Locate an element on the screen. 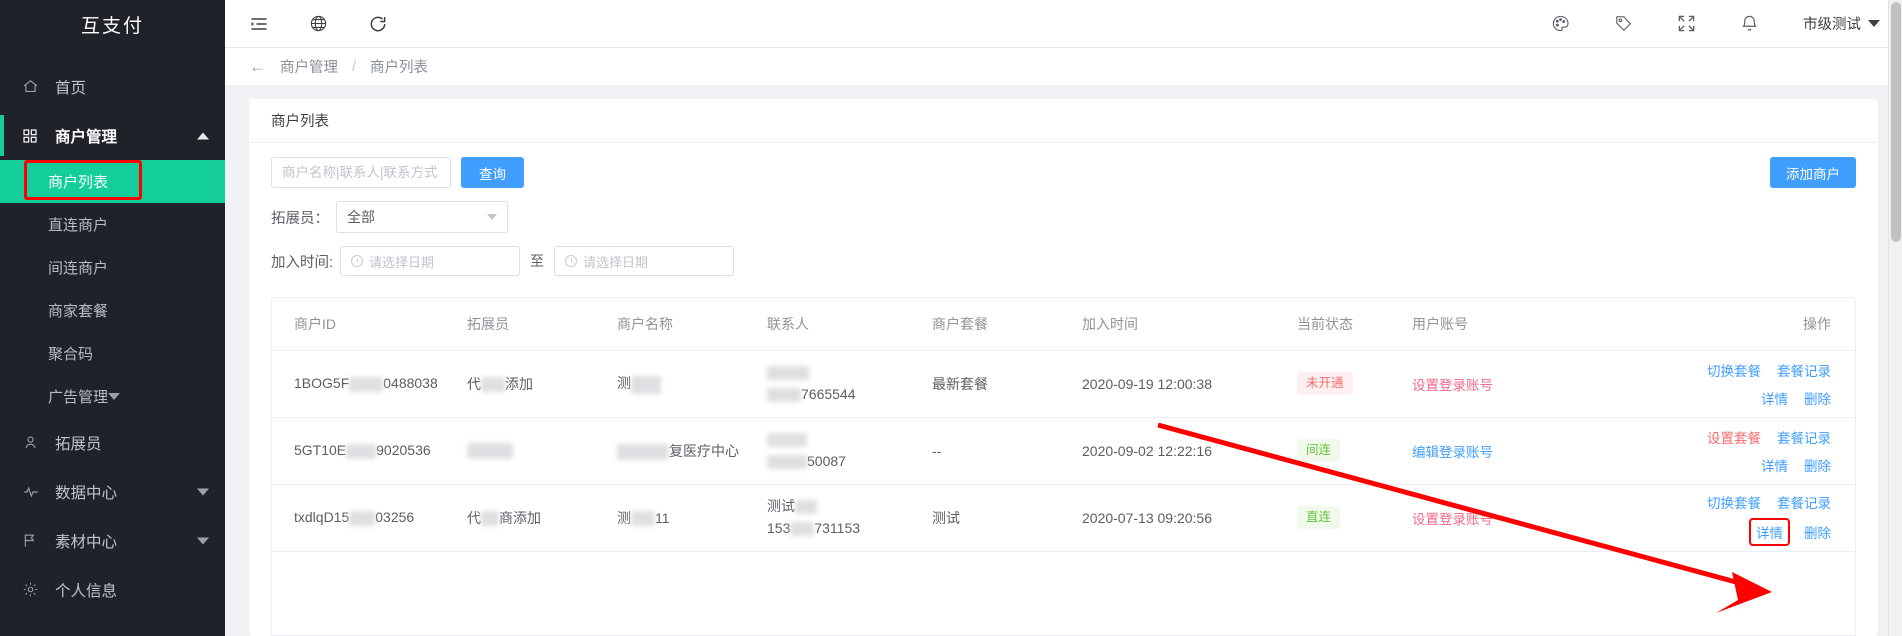 This screenshot has width=1902, height=636. merchant-id-suffix: 03256 is located at coordinates (395, 517).